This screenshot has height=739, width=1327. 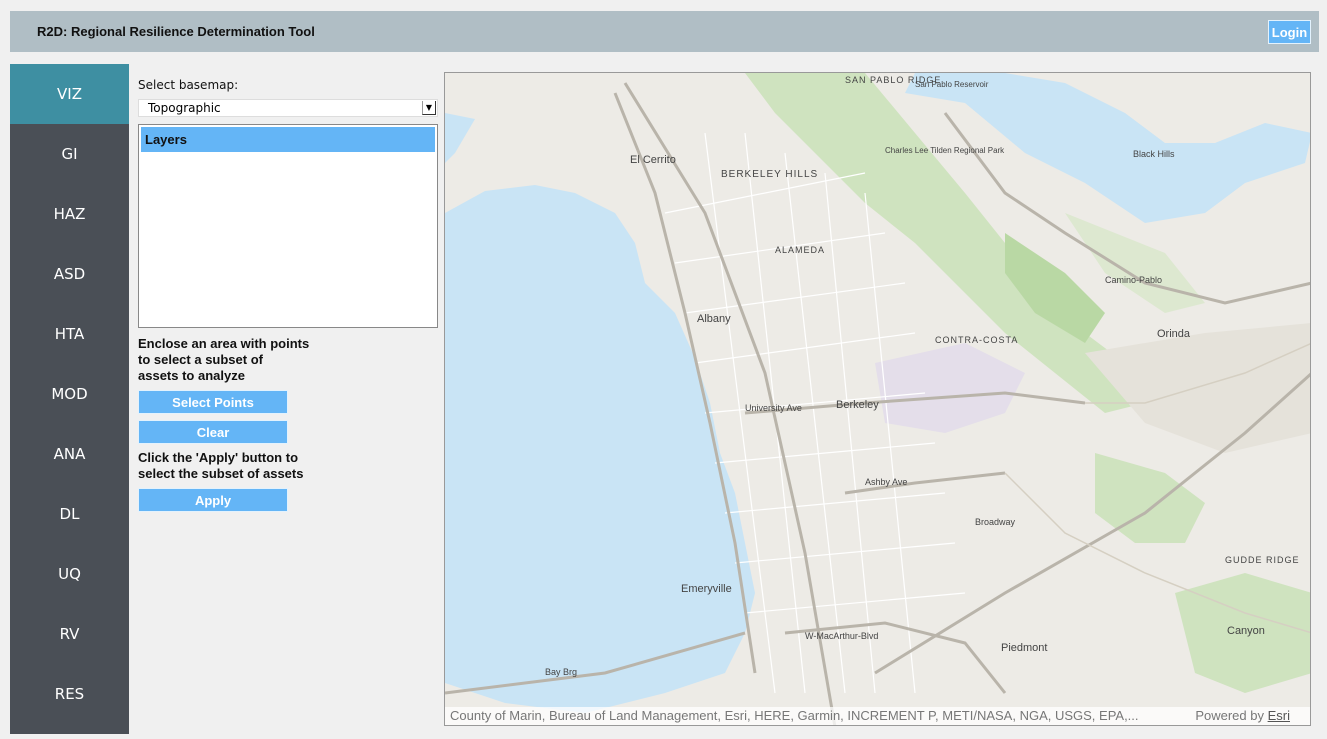 What do you see at coordinates (1133, 280) in the screenshot?
I see `map-label-camino-pablo: Camino-Pablo` at bounding box center [1133, 280].